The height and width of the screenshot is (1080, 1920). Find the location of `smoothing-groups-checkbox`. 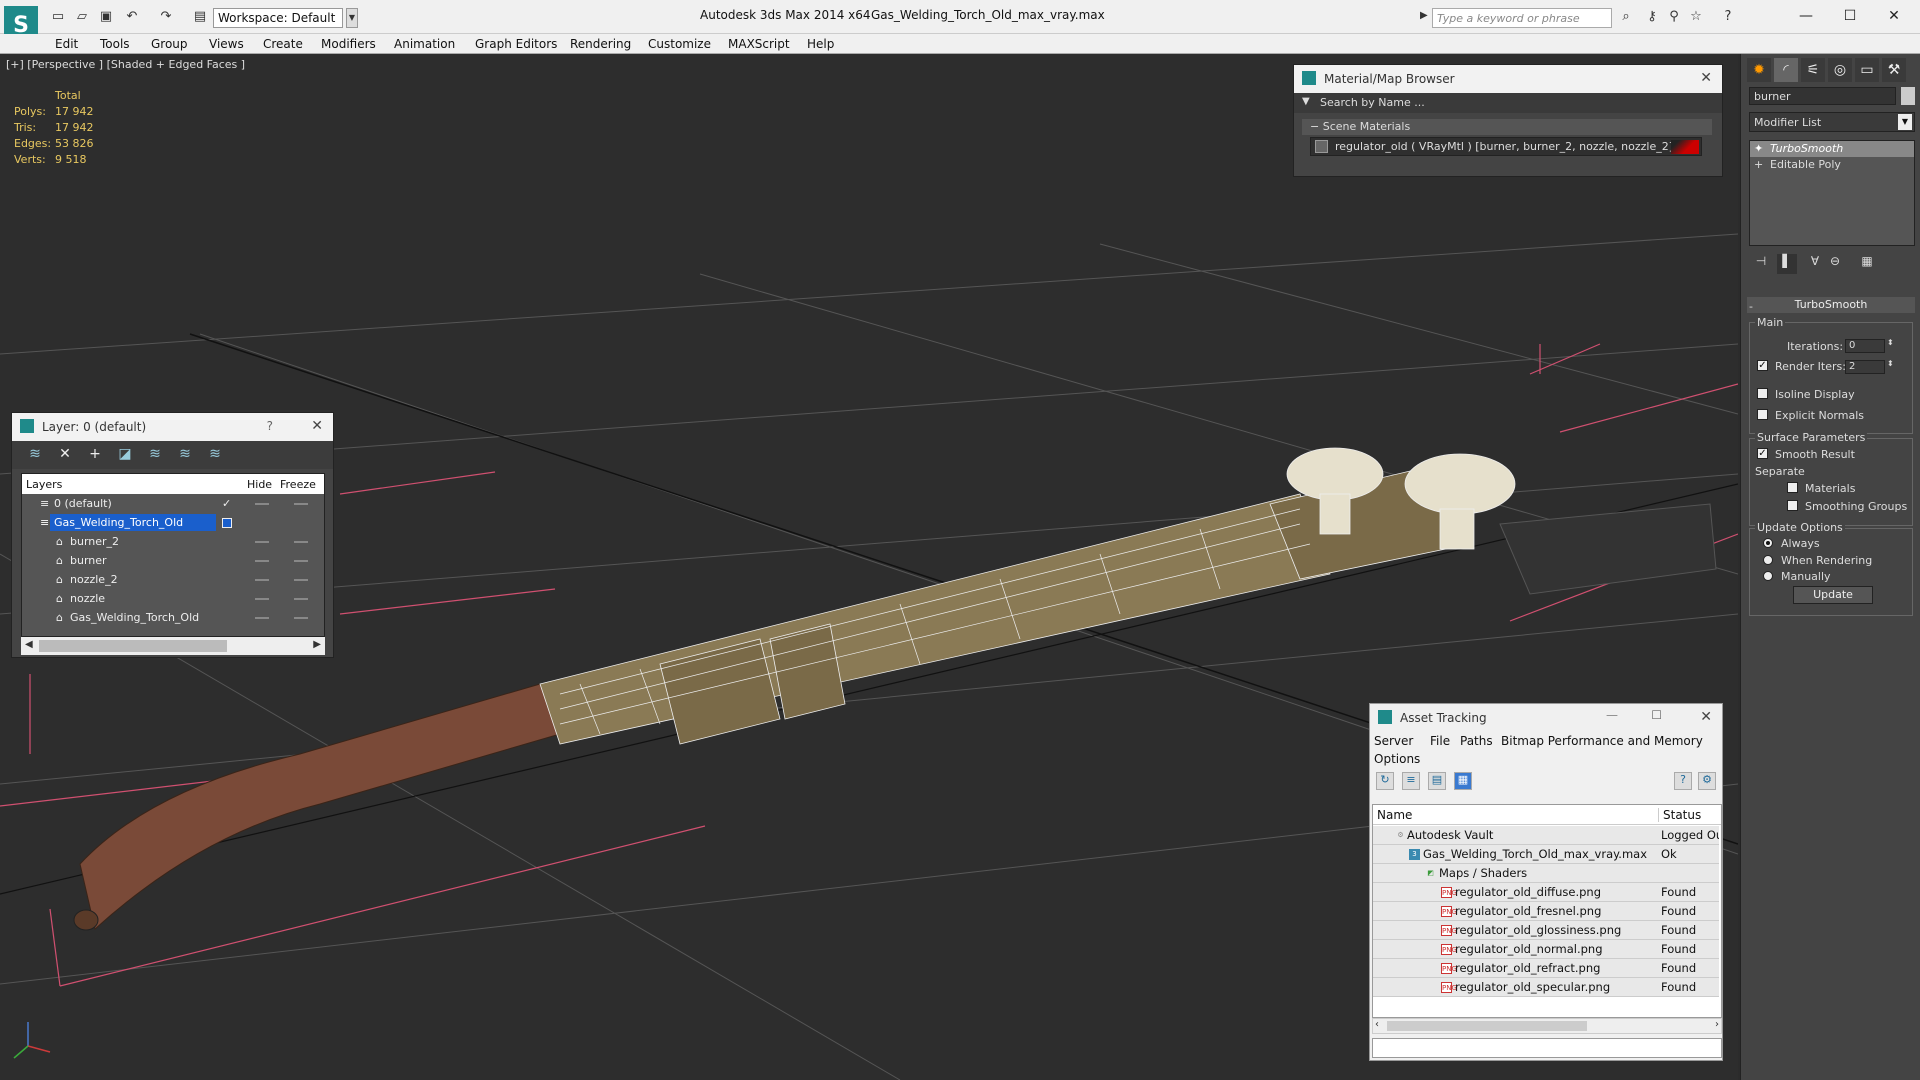

smoothing-groups-checkbox is located at coordinates (1792, 505).